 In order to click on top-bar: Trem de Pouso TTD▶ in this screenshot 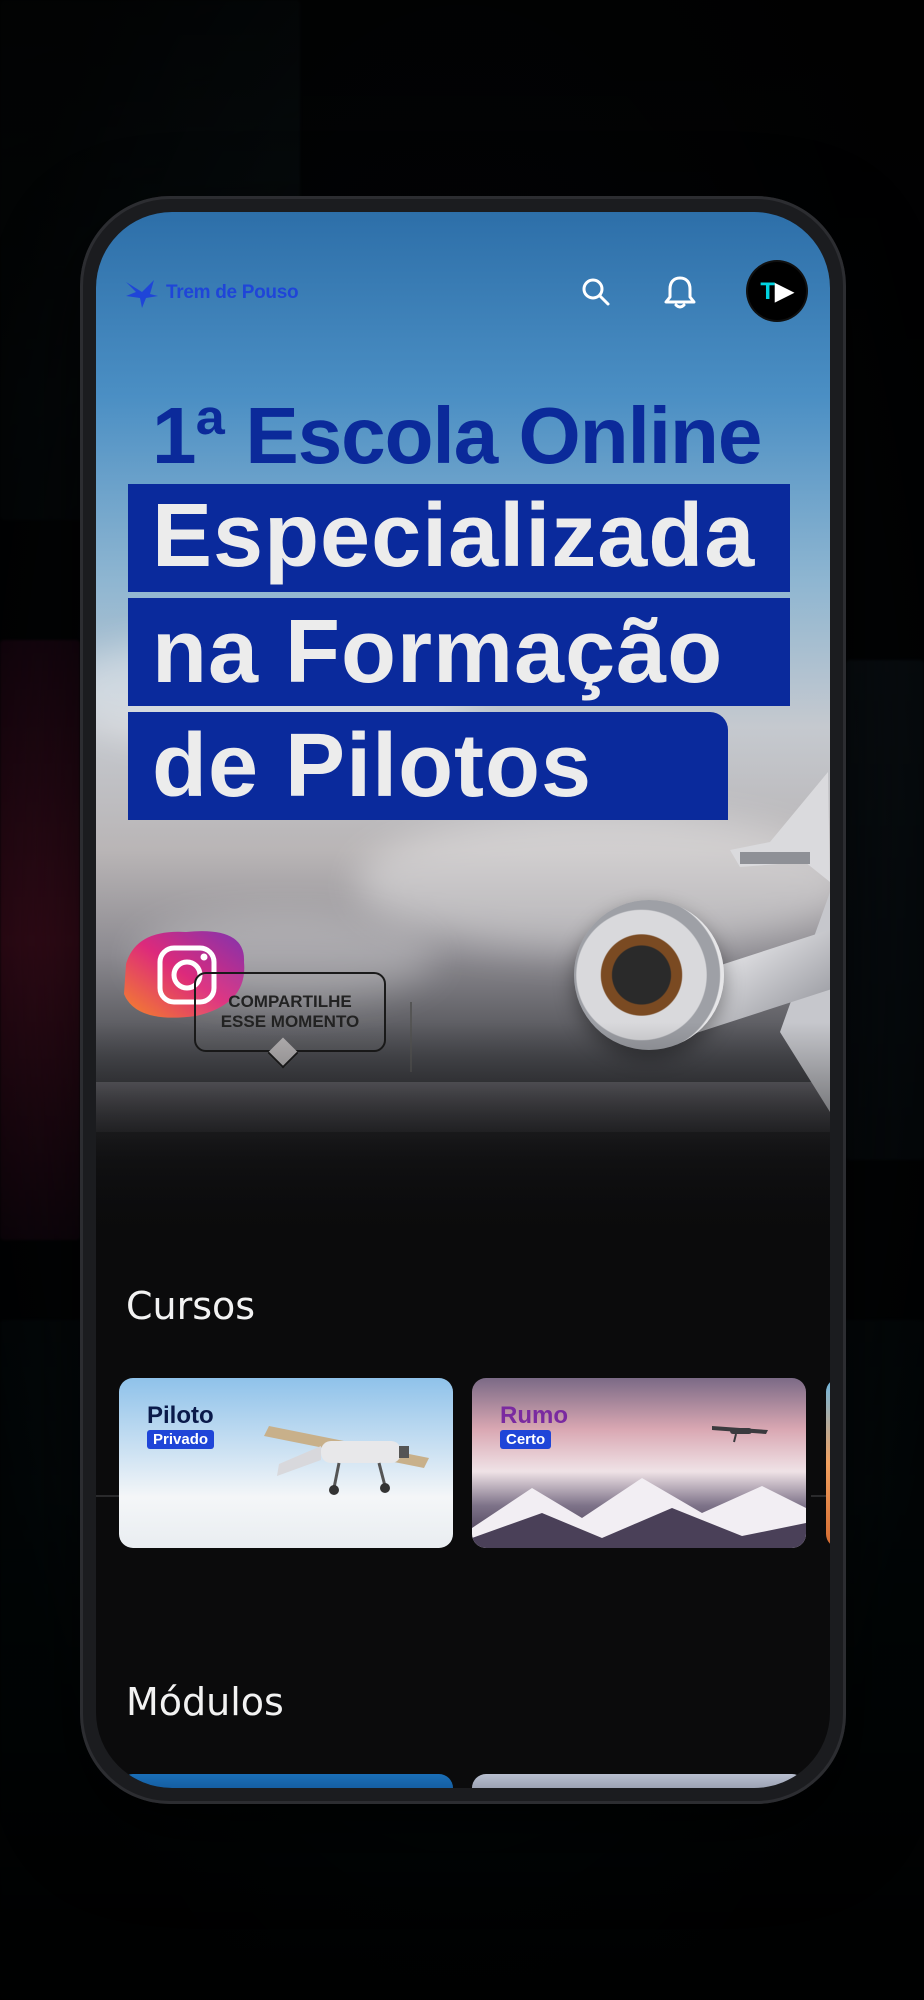, I will do `click(463, 292)`.